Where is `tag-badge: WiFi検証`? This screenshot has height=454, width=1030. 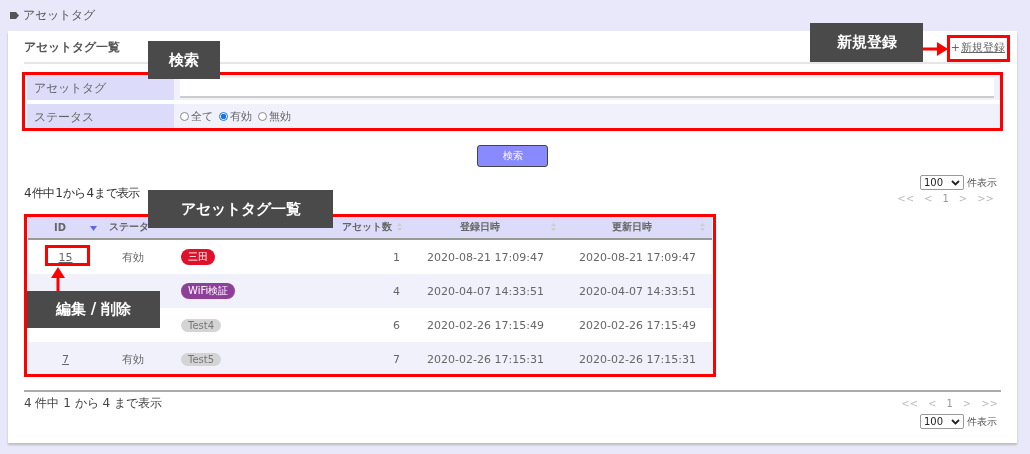 tag-badge: WiFi検証 is located at coordinates (208, 291).